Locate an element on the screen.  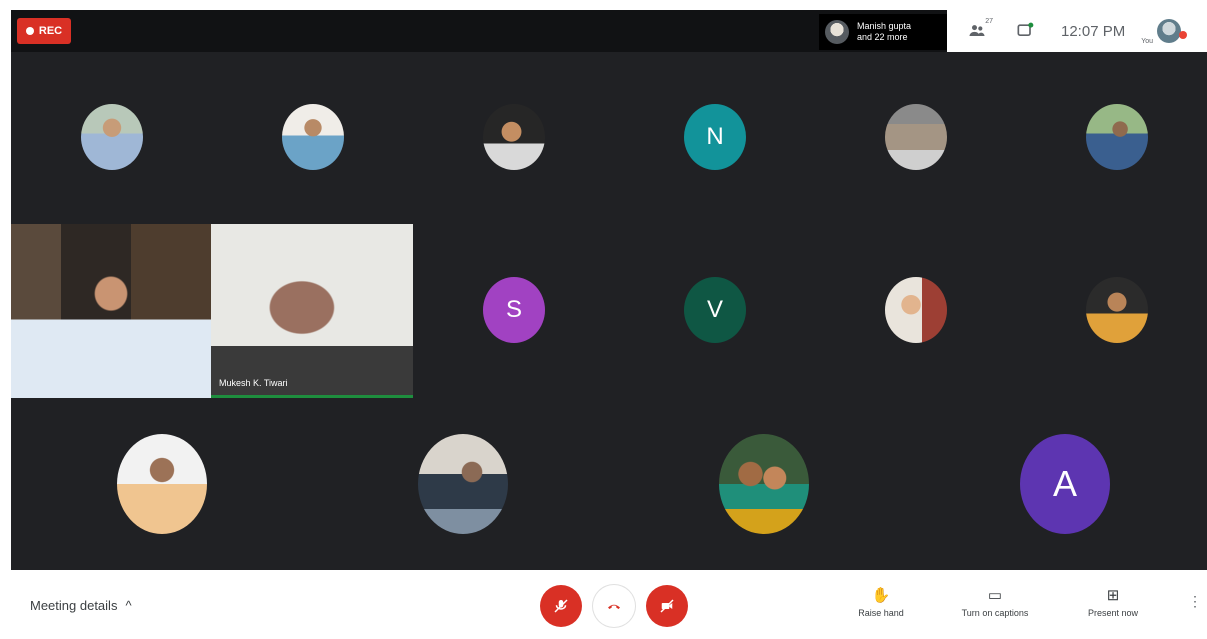
participant-tile-letter: N is located at coordinates (715, 137).